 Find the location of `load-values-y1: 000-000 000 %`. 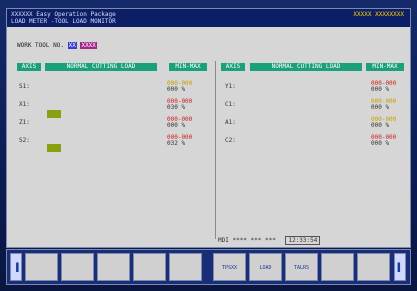

load-values-y1: 000-000 000 % is located at coordinates (383, 87).